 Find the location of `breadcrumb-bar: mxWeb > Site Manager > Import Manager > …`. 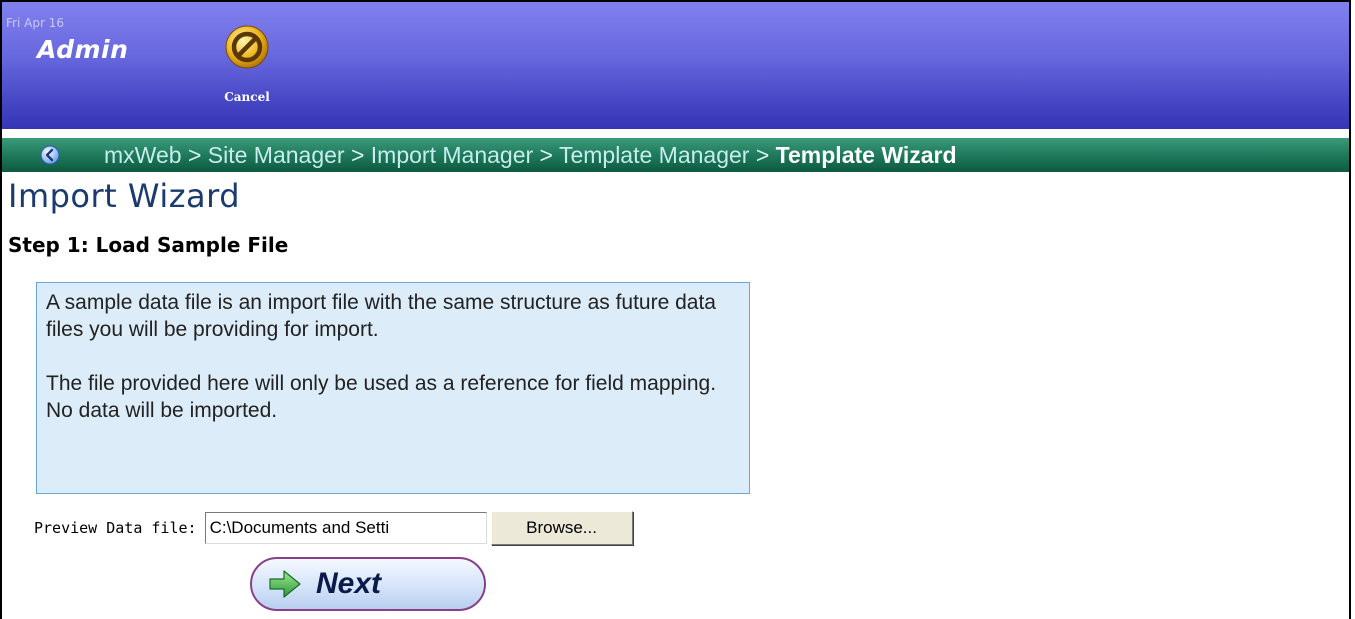

breadcrumb-bar: mxWeb > Site Manager > Import Manager > … is located at coordinates (675, 155).